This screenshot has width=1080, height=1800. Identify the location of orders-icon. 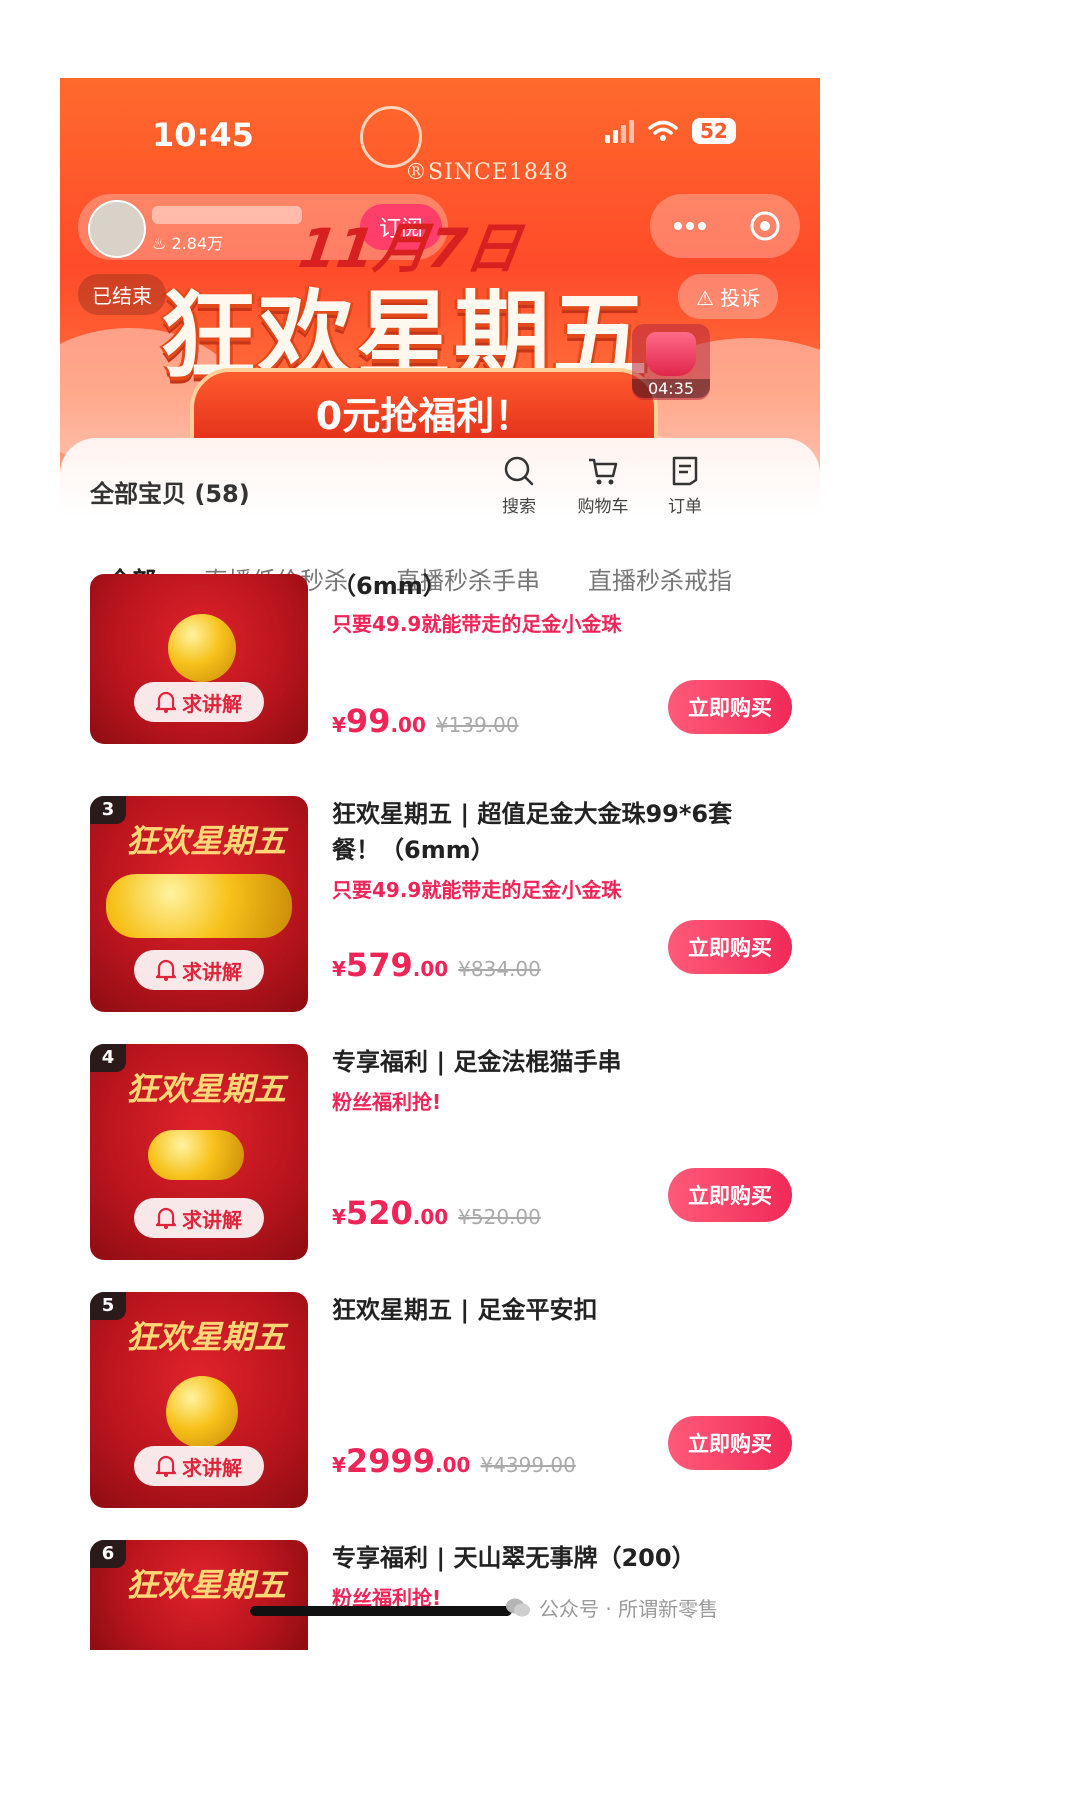
(685, 471).